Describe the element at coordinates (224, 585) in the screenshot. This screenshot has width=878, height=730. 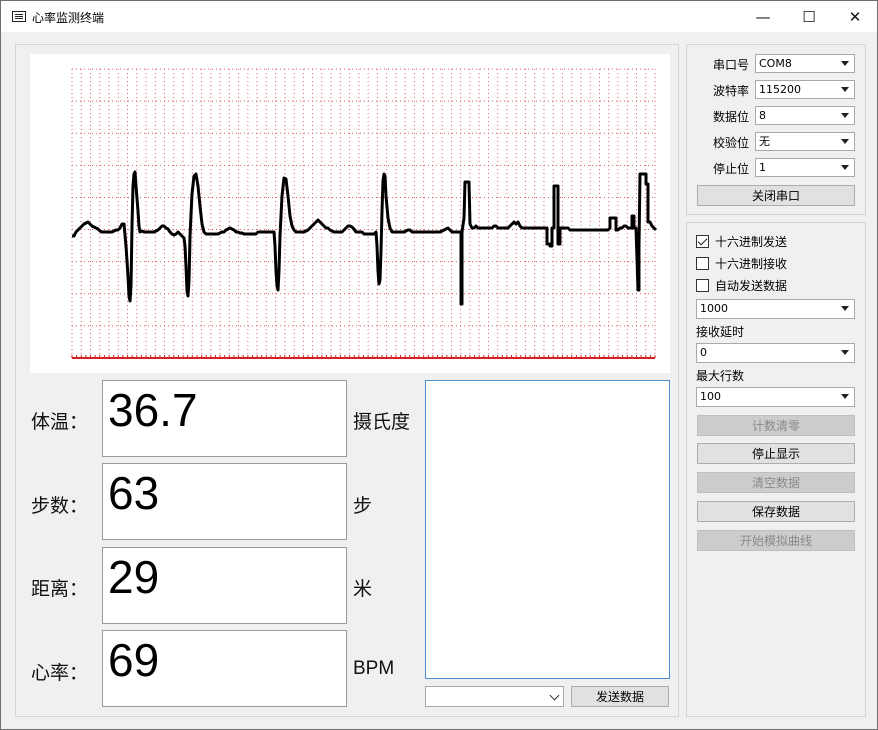
I see `distance-display: 29` at that location.